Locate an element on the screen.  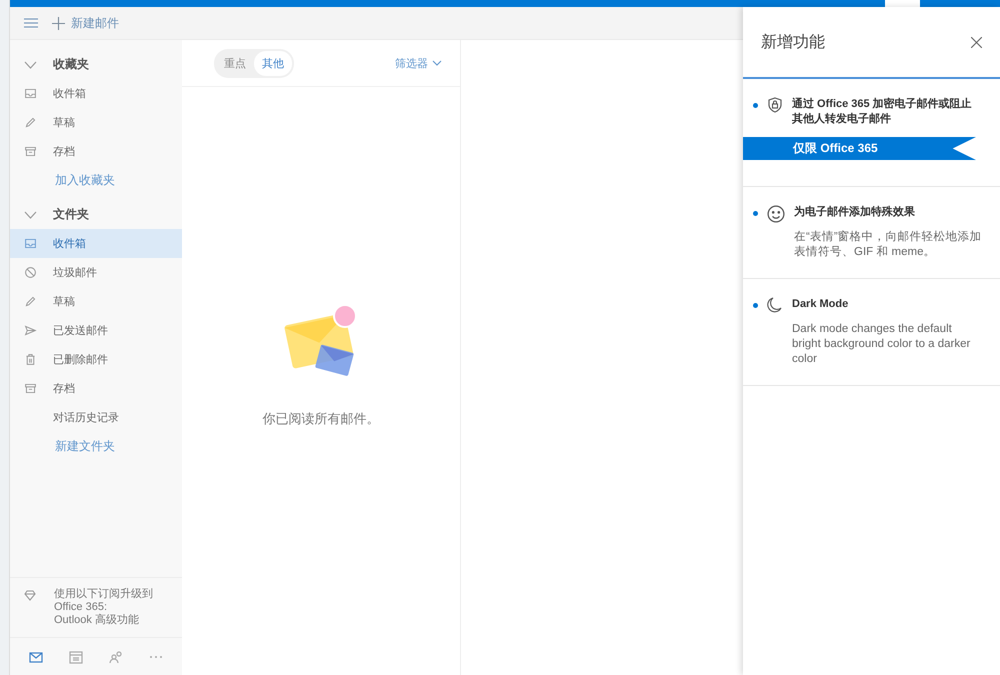
plus-icon is located at coordinates (58, 23).